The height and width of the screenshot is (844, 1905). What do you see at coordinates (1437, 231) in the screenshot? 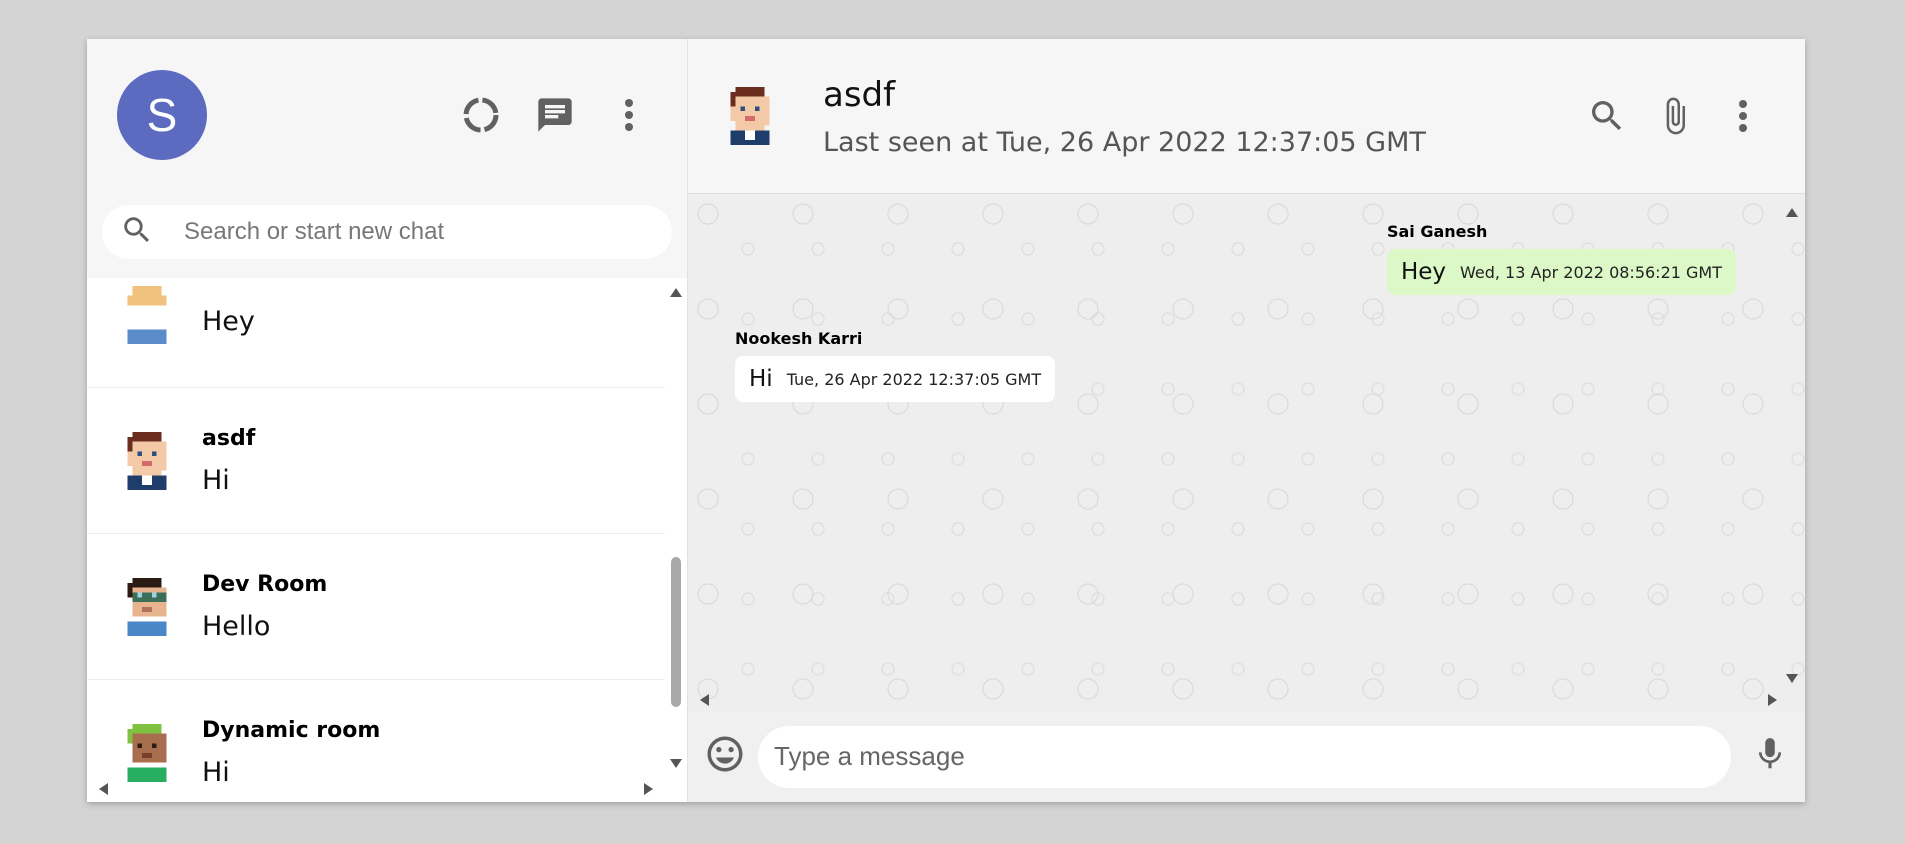
I see `message-sender: Sai Ganesh` at bounding box center [1437, 231].